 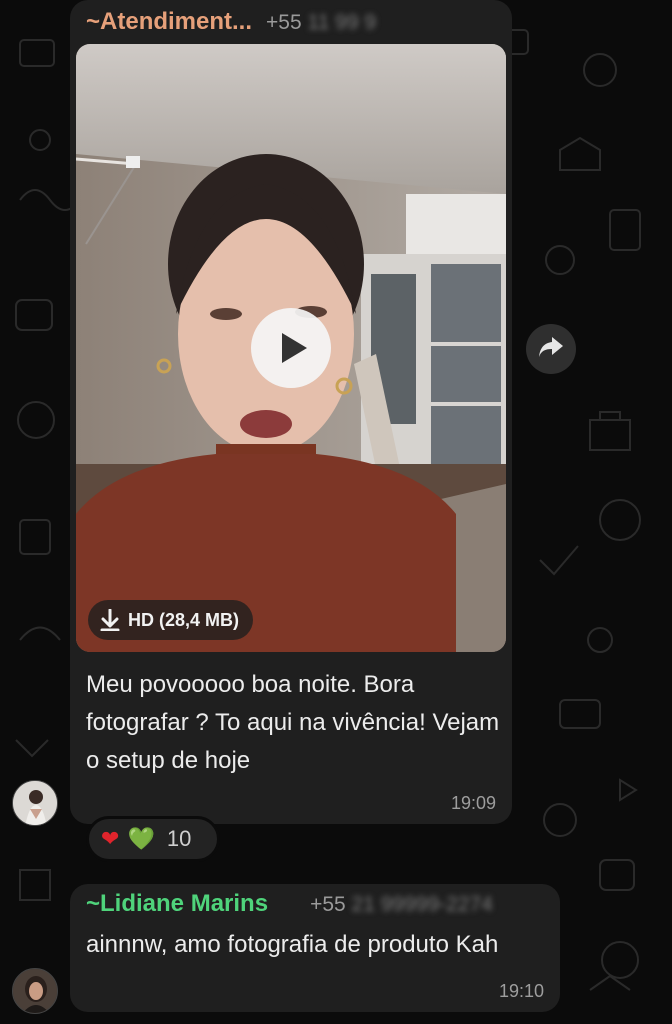 What do you see at coordinates (184, 619) in the screenshot?
I see `download-label: HD (28,4 MB)` at bounding box center [184, 619].